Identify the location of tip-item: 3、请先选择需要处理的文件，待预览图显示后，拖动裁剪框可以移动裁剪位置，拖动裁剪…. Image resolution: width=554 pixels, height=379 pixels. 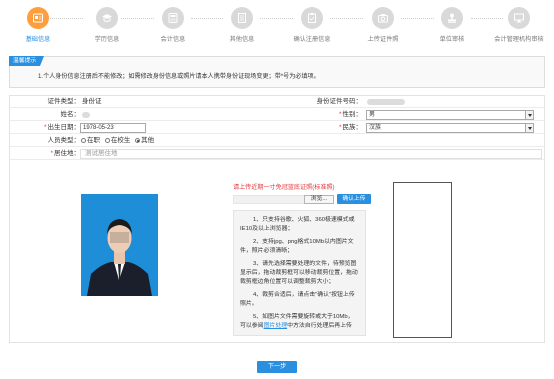
(299, 273).